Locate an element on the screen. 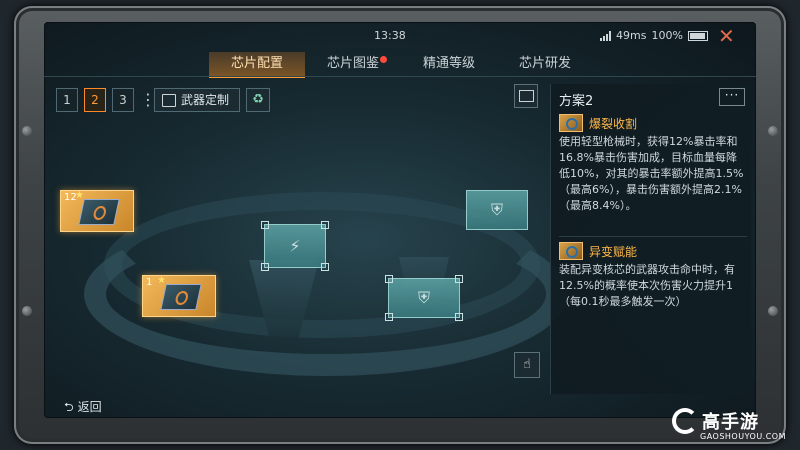  recycle-icon: ♻ is located at coordinates (258, 100).